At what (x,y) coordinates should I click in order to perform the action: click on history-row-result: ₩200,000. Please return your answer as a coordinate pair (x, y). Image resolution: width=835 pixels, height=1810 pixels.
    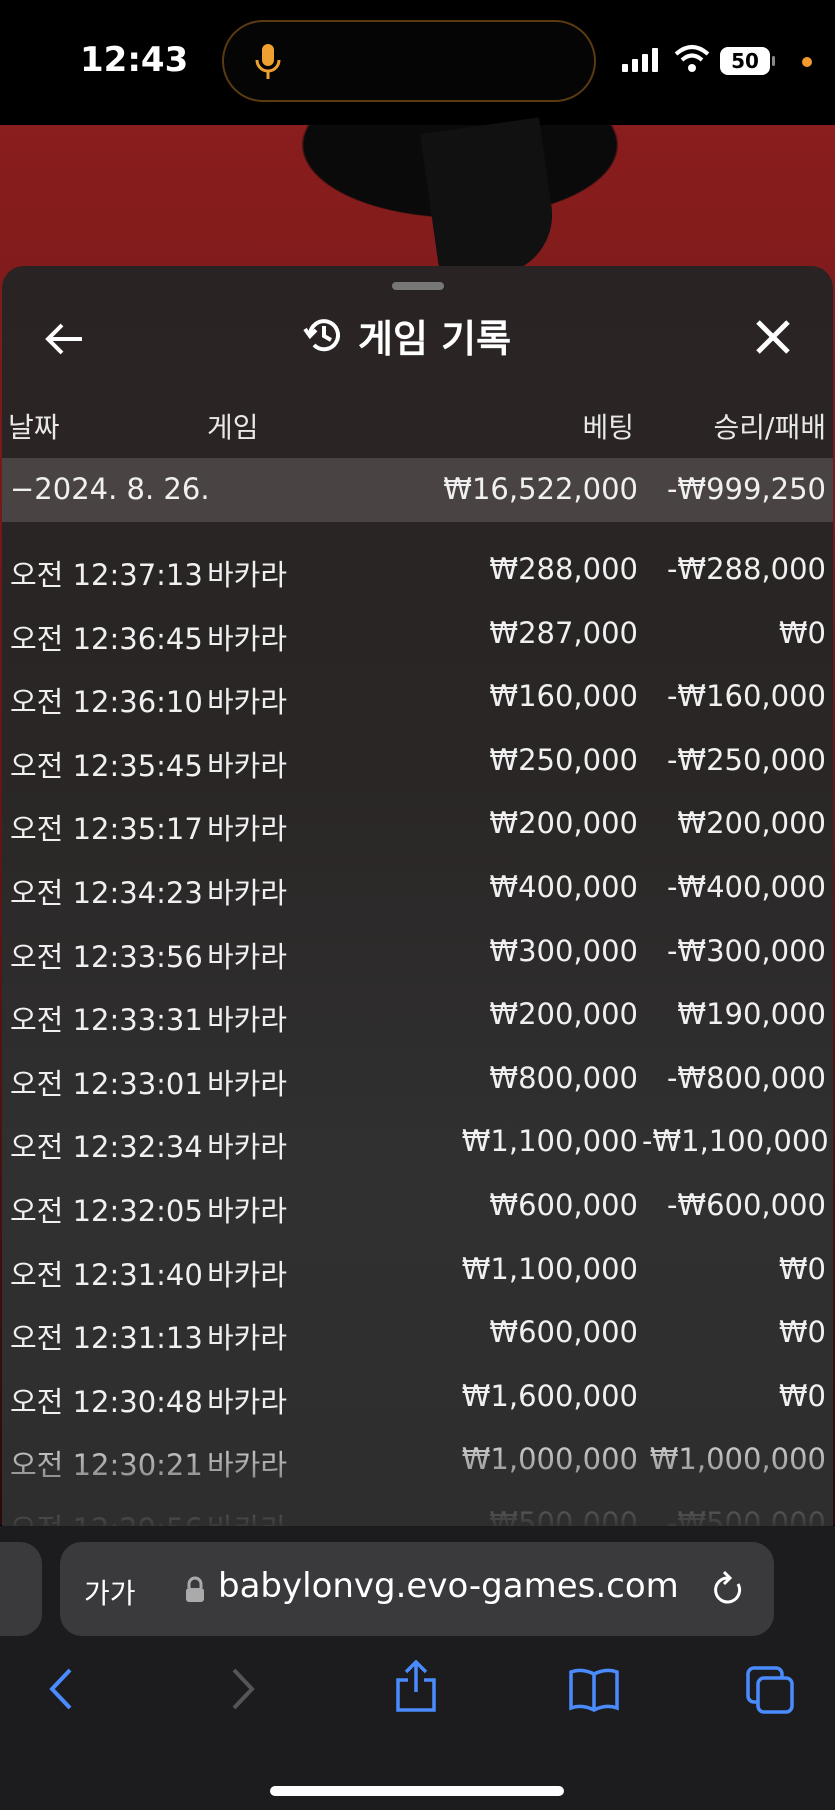
    Looking at the image, I should click on (751, 823).